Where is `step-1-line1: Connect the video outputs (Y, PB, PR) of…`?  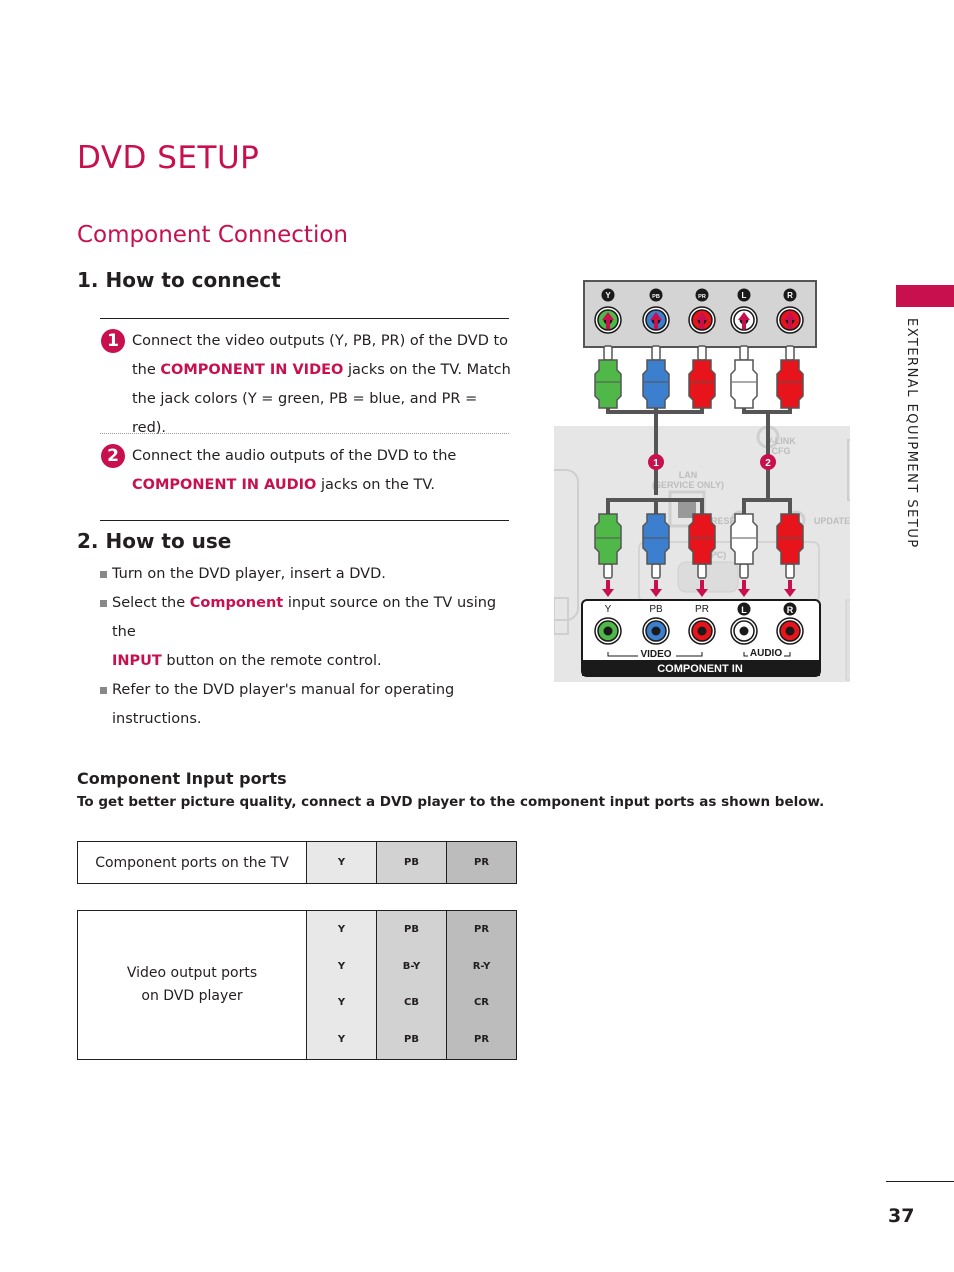 step-1-line1: Connect the video outputs (Y, PB, PR) of… is located at coordinates (320, 341).